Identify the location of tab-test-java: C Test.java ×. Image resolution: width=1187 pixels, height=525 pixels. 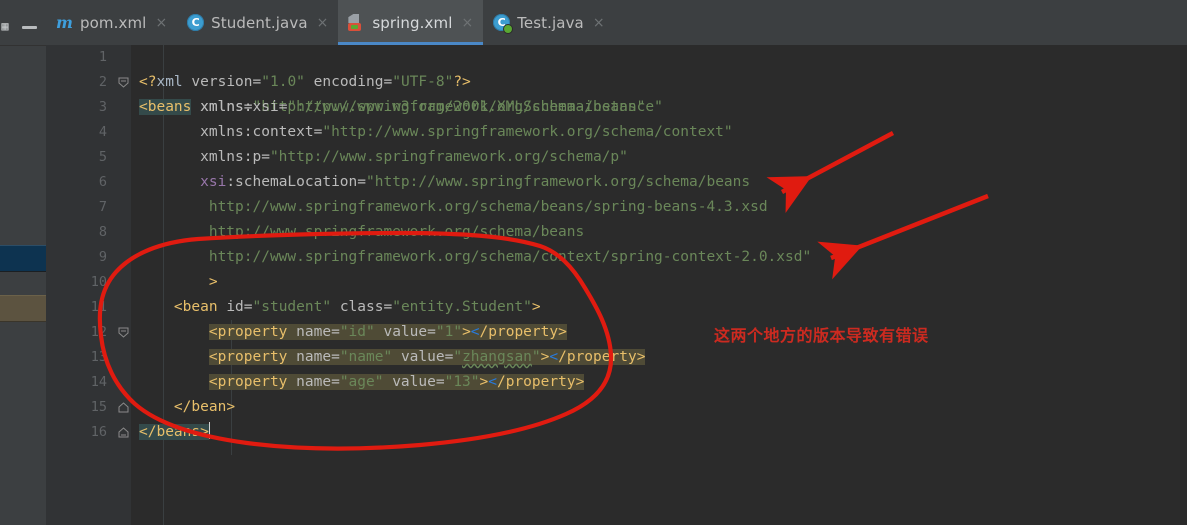
(548, 22).